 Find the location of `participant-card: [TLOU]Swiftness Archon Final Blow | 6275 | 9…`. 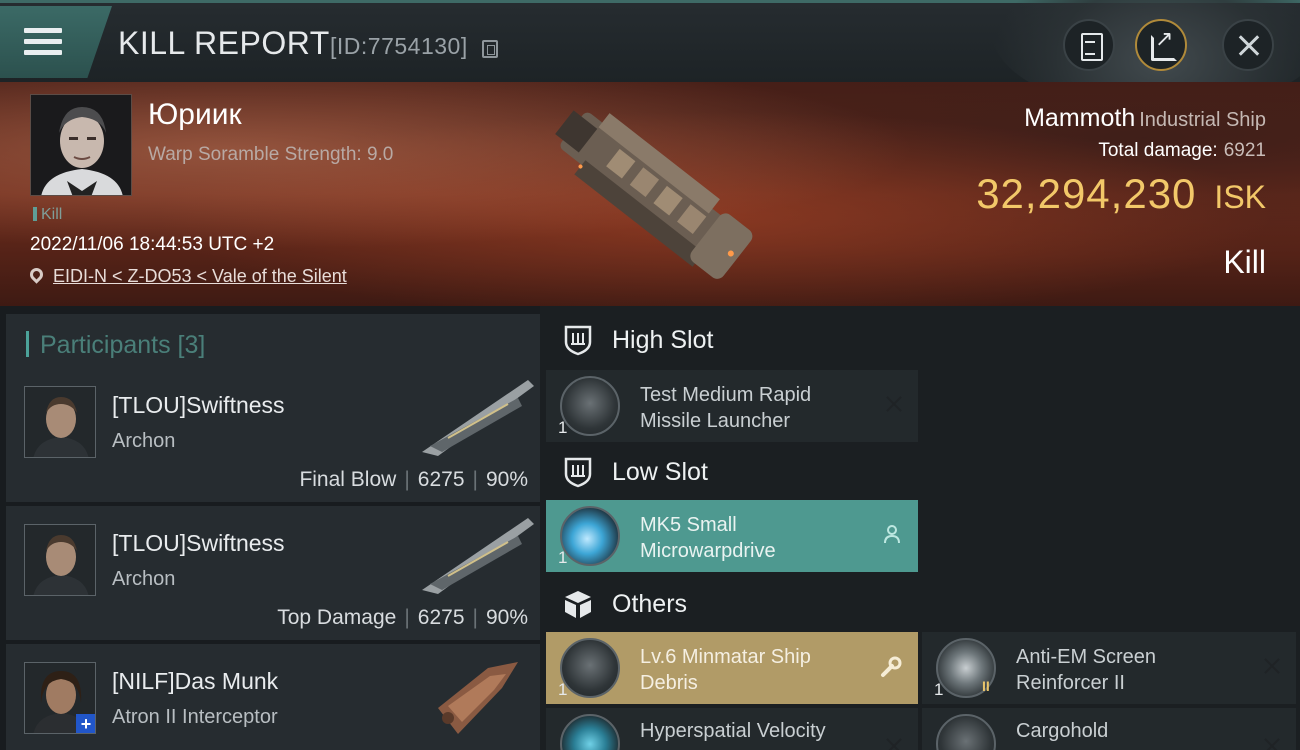

participant-card: [TLOU]Swiftness Archon Final Blow | 6275 | 9… is located at coordinates (273, 435).